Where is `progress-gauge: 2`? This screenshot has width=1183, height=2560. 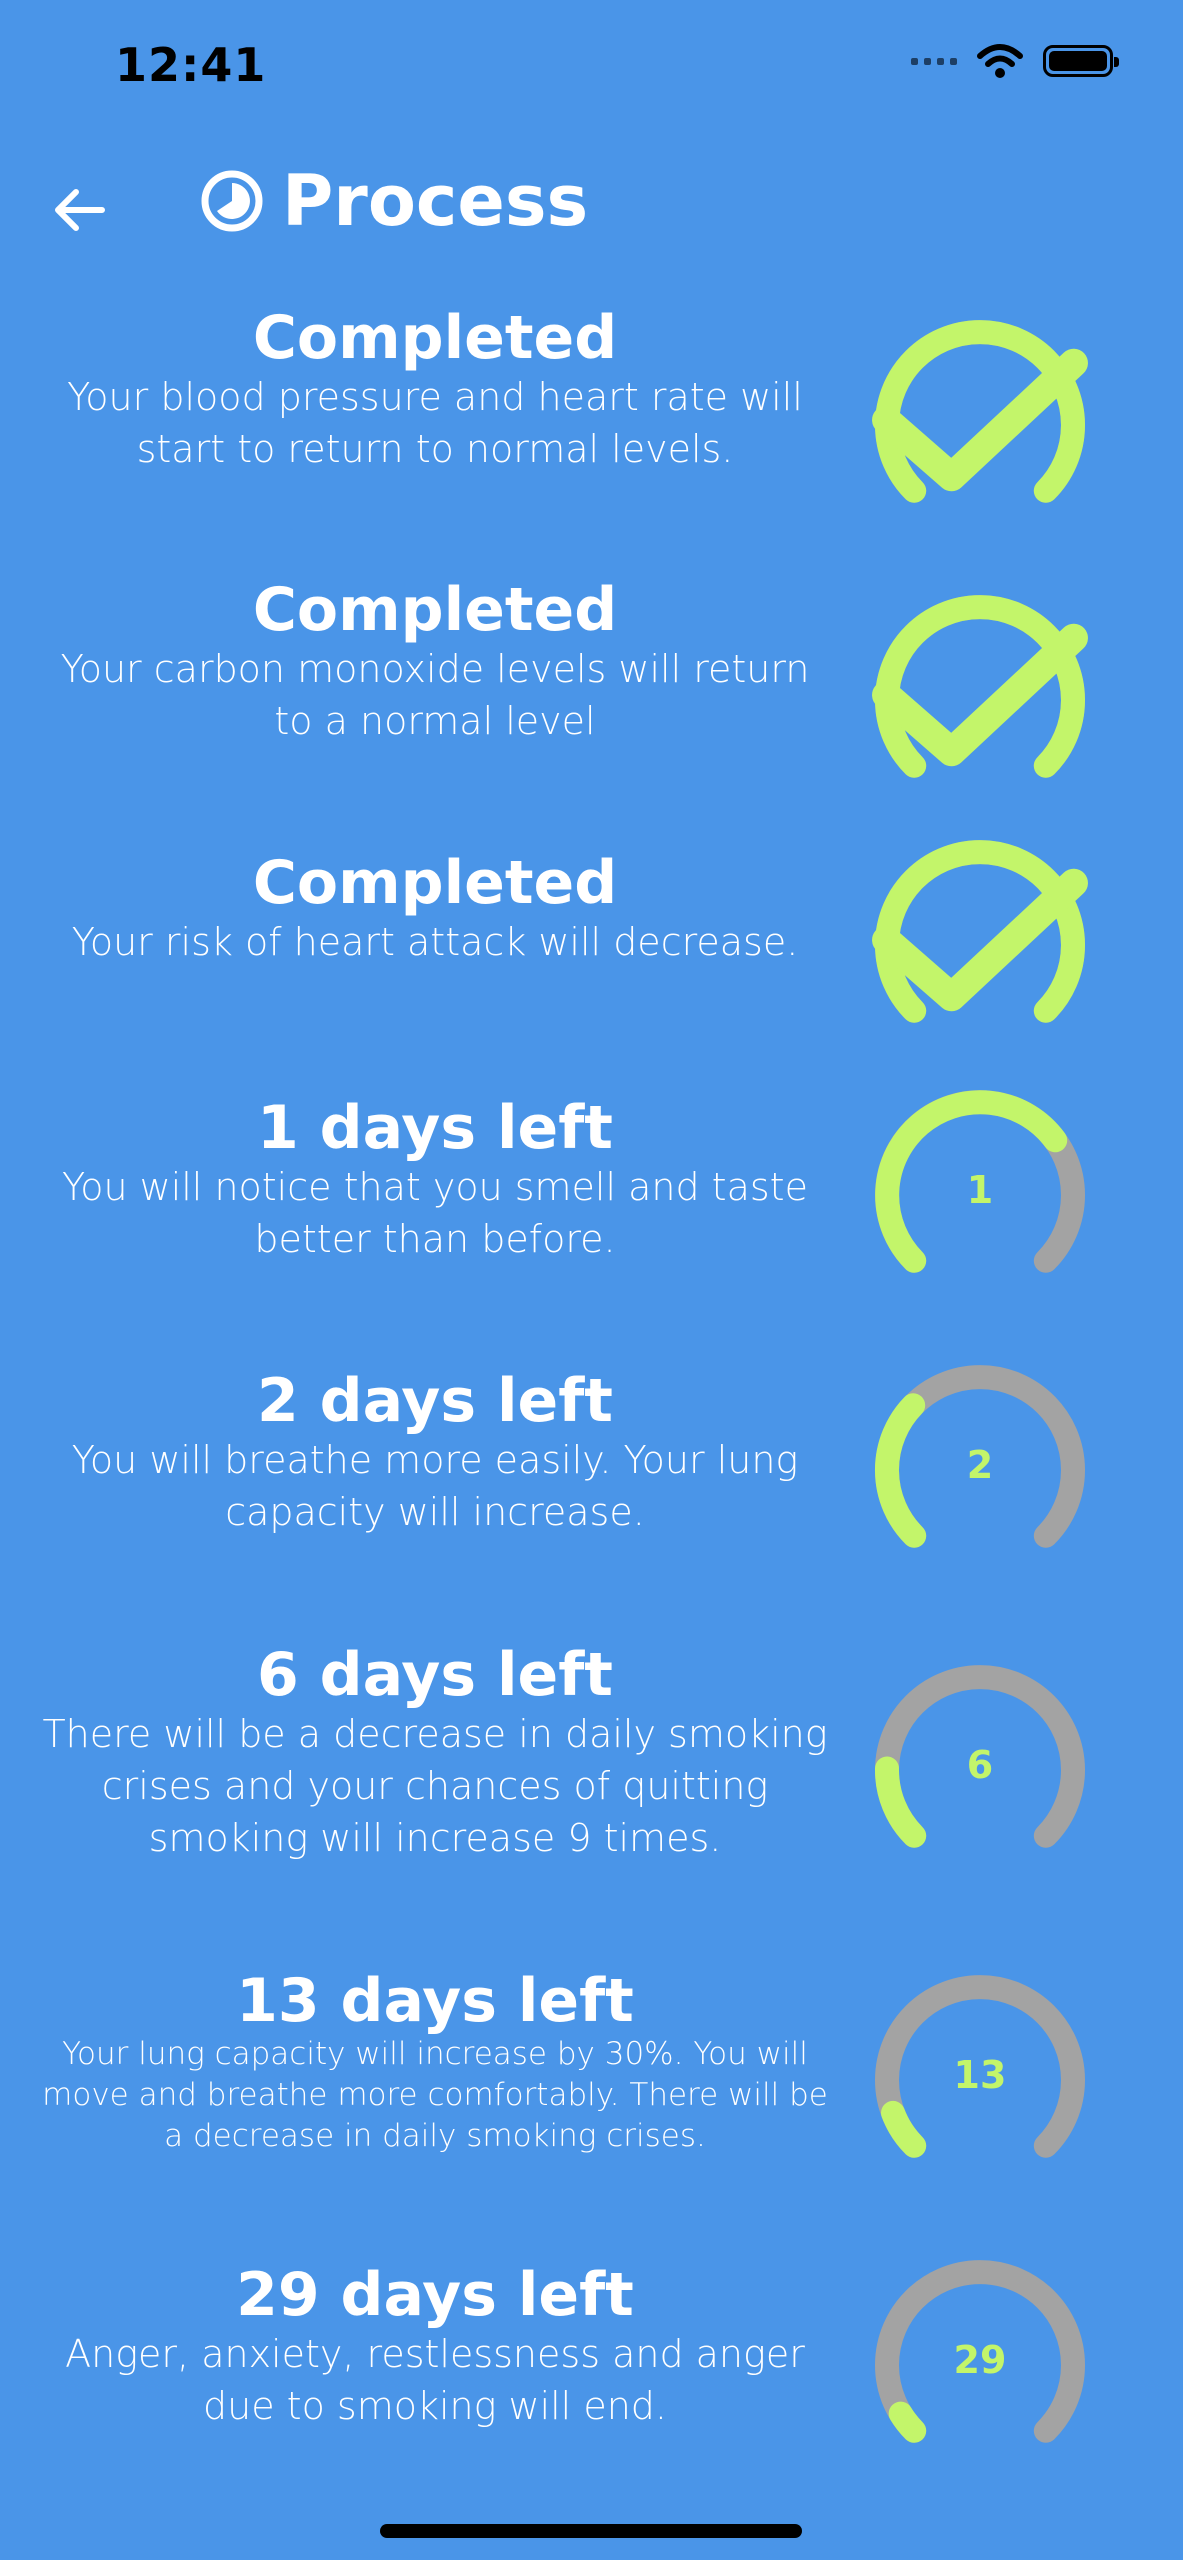
progress-gauge: 2 is located at coordinates (980, 1460).